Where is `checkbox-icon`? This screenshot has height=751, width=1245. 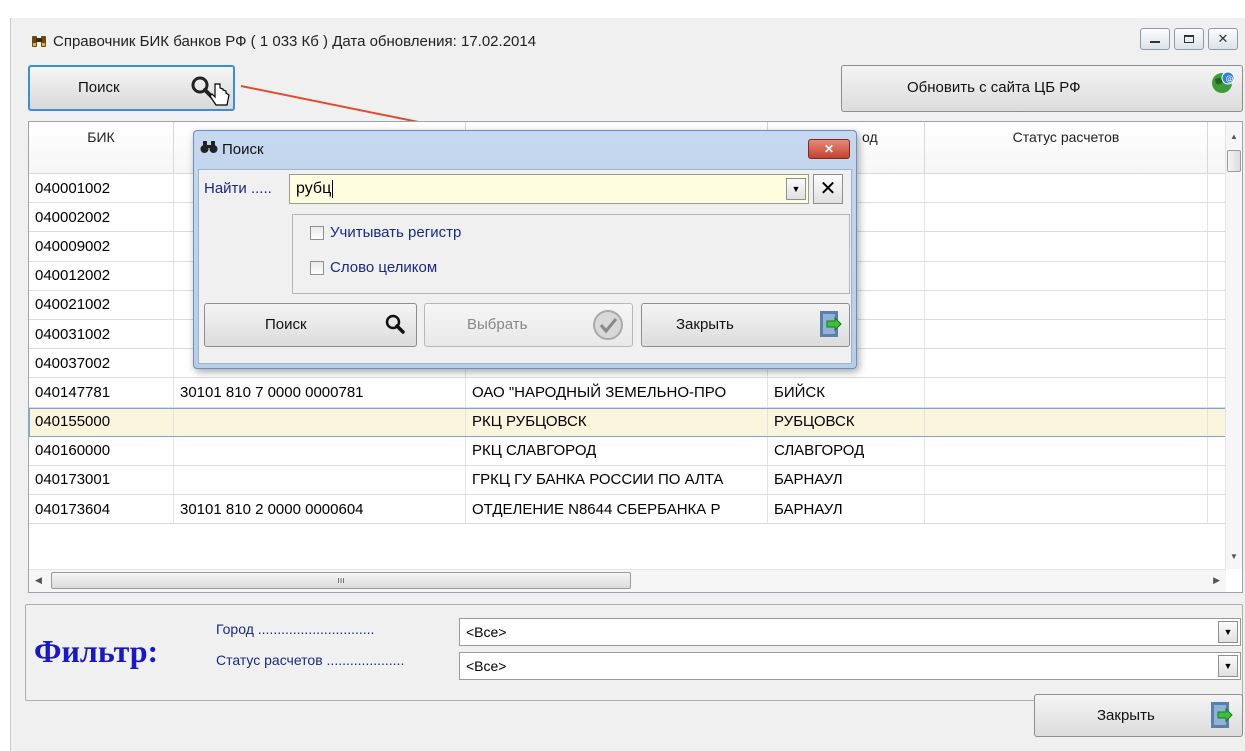 checkbox-icon is located at coordinates (317, 232).